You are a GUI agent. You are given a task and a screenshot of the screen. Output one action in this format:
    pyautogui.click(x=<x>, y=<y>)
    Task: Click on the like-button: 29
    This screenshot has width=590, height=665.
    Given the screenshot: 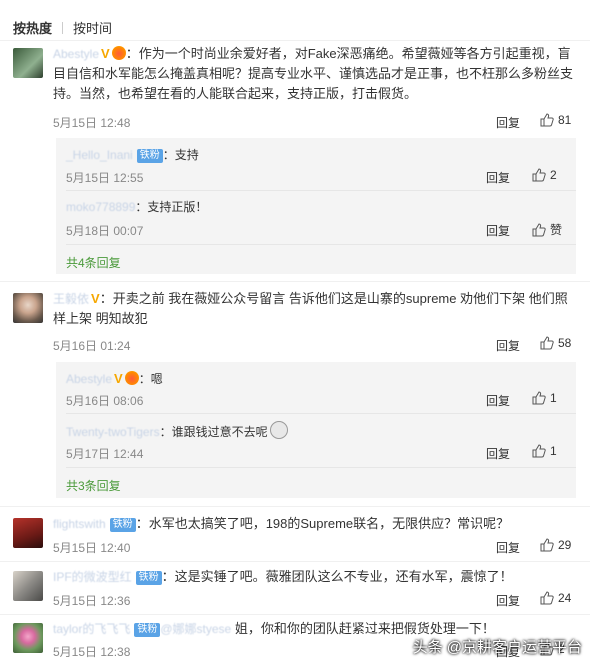 What is the action you would take?
    pyautogui.click(x=555, y=545)
    